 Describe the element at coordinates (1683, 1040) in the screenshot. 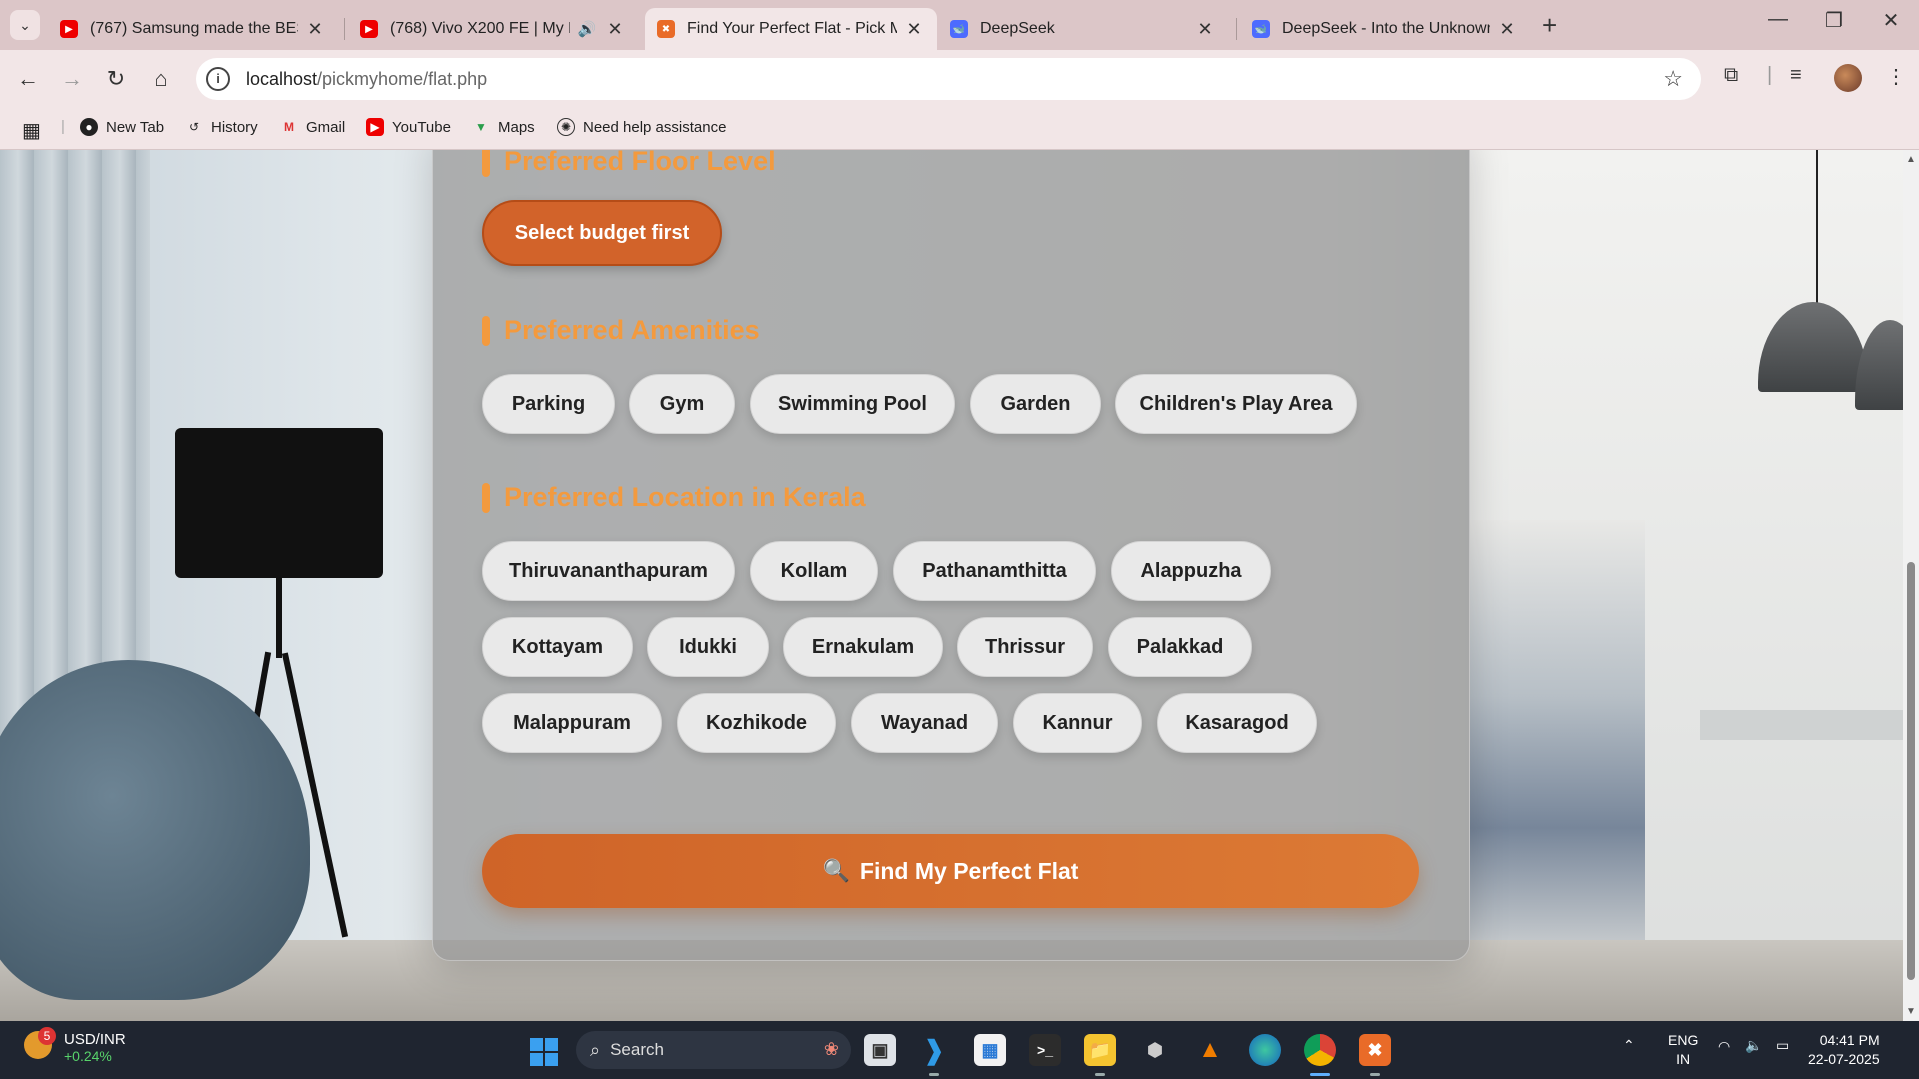

I see `language-code: ENG` at that location.